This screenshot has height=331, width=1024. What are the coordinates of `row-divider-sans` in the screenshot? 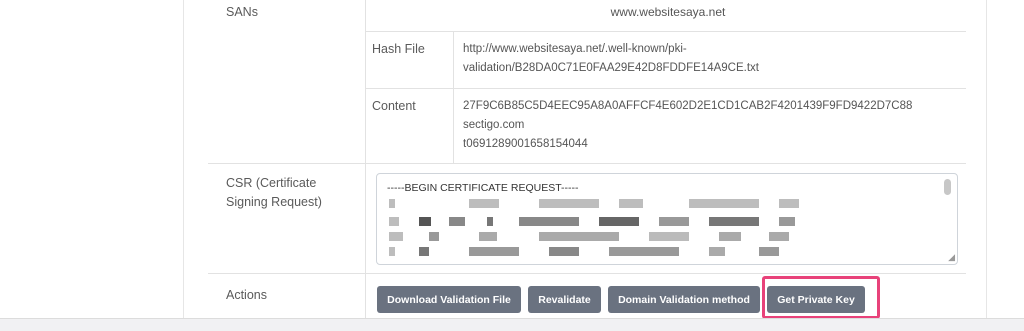 It's located at (665, 31).